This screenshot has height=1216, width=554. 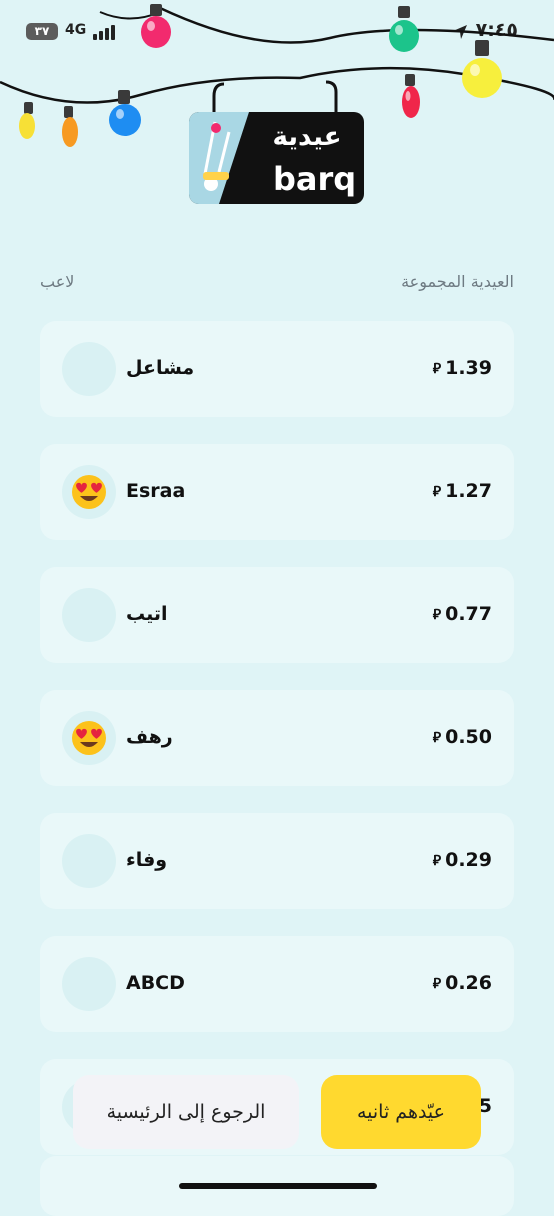 I want to click on player-name: رهف, so click(x=149, y=737).